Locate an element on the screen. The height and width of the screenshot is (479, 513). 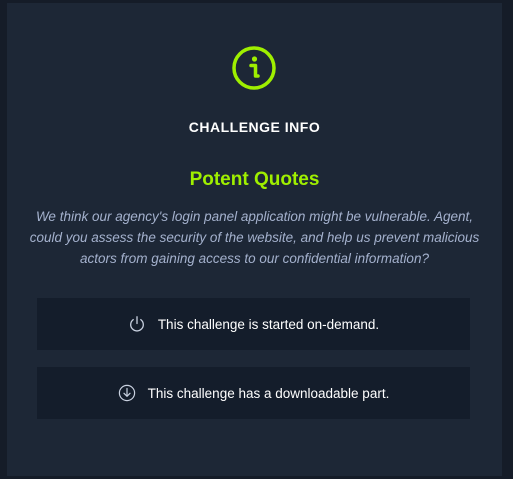
power-icon is located at coordinates (137, 324).